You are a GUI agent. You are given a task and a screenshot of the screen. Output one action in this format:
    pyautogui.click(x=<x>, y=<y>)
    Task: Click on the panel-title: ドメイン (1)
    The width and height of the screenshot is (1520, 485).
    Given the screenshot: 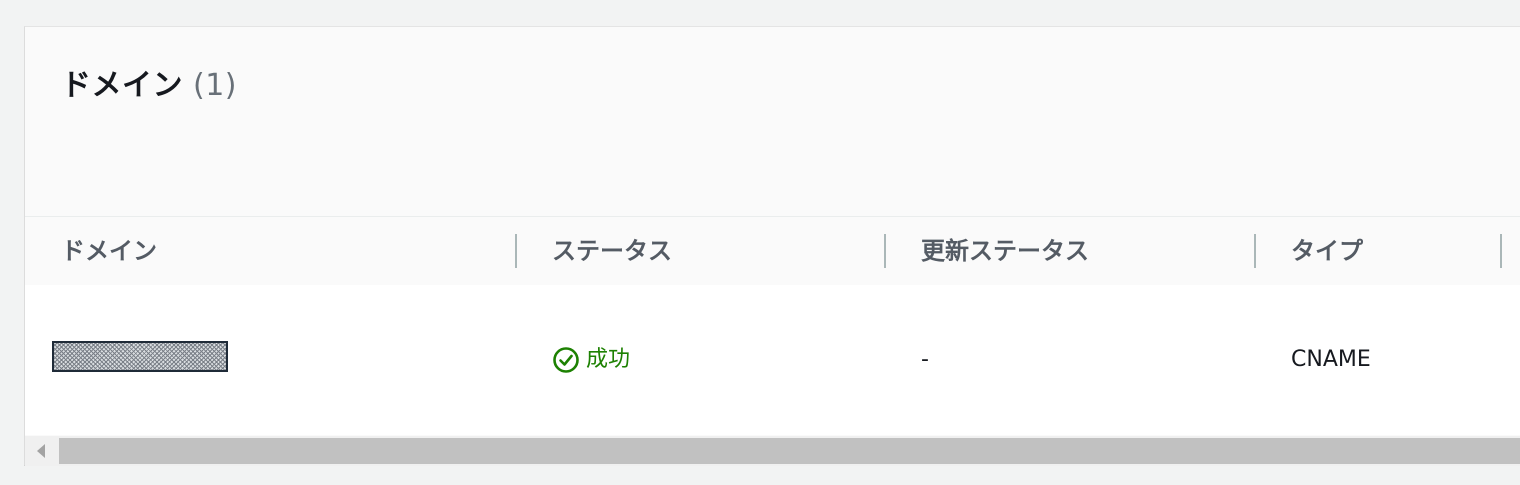 What is the action you would take?
    pyautogui.click(x=149, y=82)
    